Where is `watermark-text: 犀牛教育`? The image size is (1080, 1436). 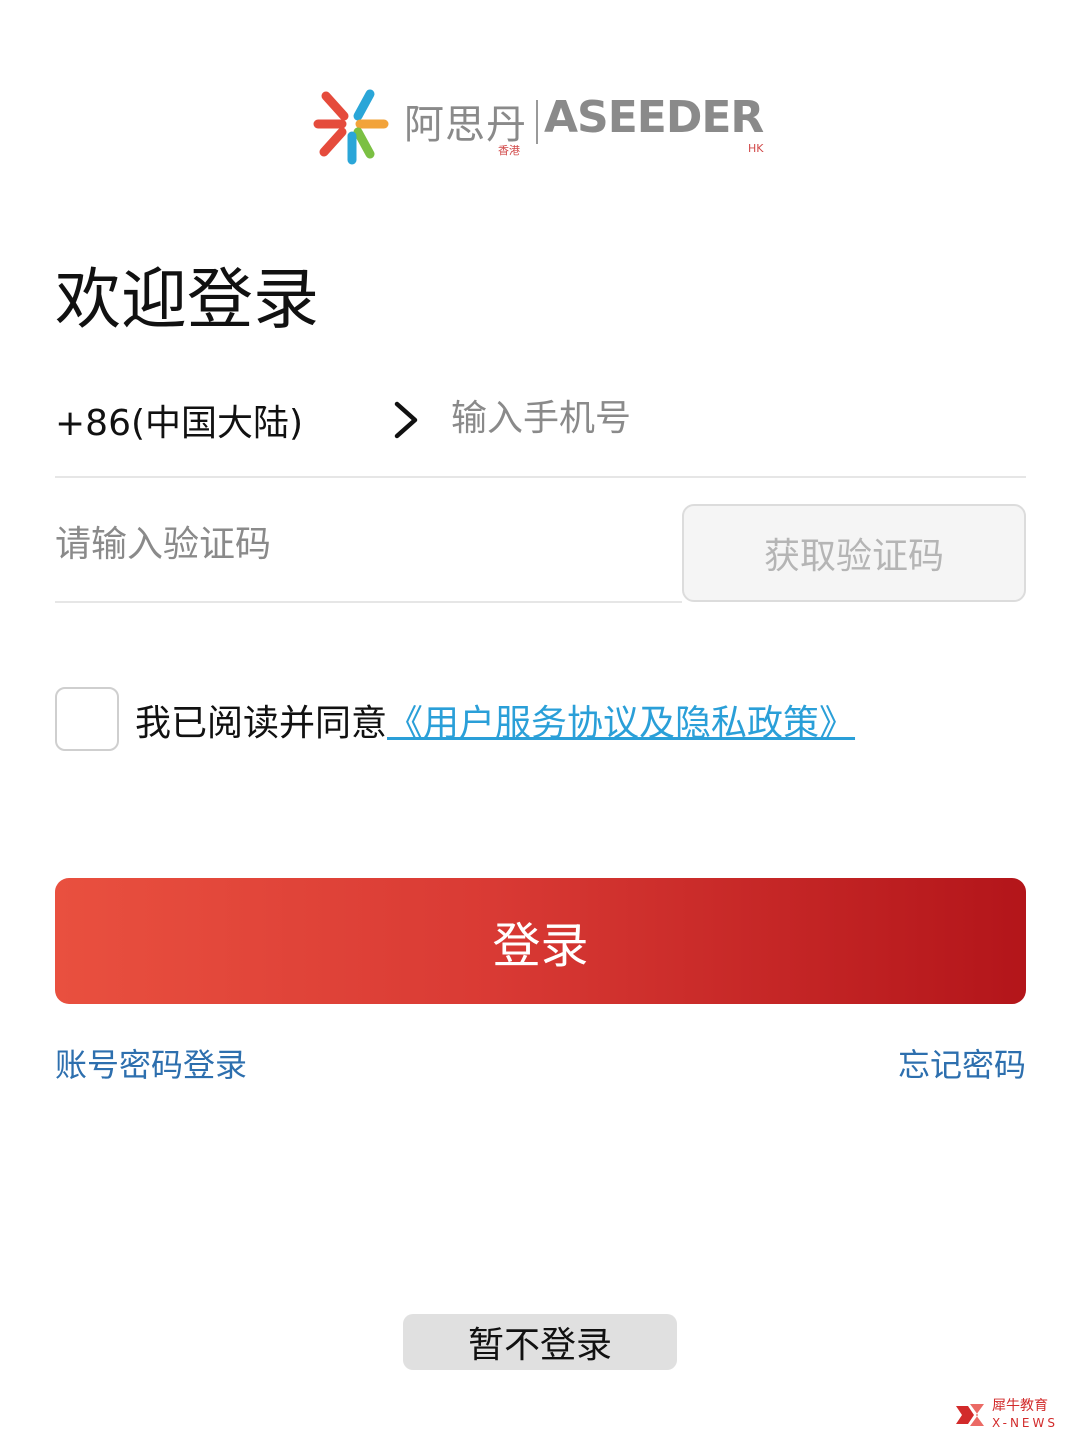 watermark-text: 犀牛教育 is located at coordinates (1020, 1406).